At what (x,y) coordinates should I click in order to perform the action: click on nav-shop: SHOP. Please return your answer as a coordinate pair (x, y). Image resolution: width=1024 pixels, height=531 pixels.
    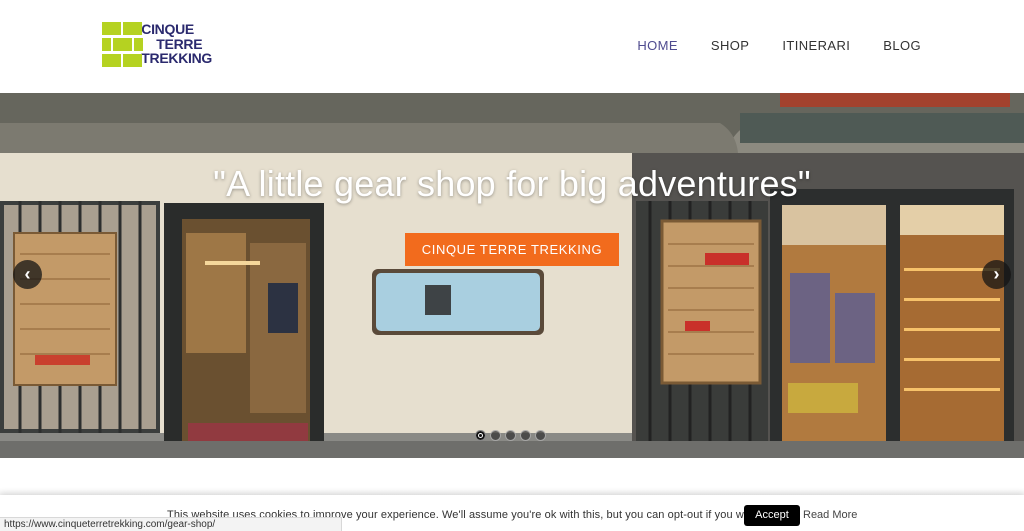
    Looking at the image, I should click on (730, 45).